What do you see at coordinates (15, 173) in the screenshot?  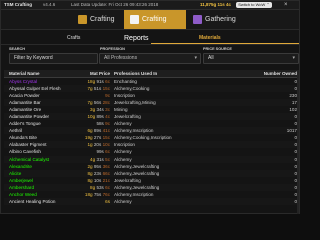 I see `material-name: Alicite` at bounding box center [15, 173].